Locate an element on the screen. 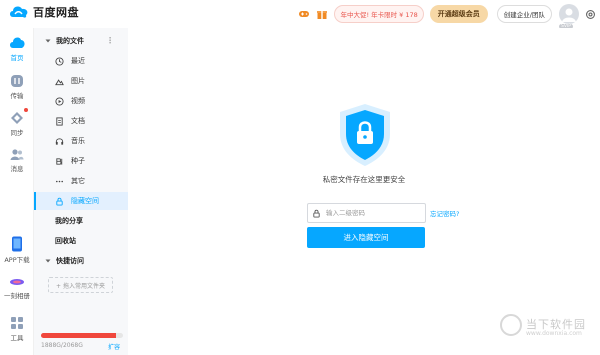 The height and width of the screenshot is (355, 600). more-vertical-icon: ⋮ is located at coordinates (110, 41).